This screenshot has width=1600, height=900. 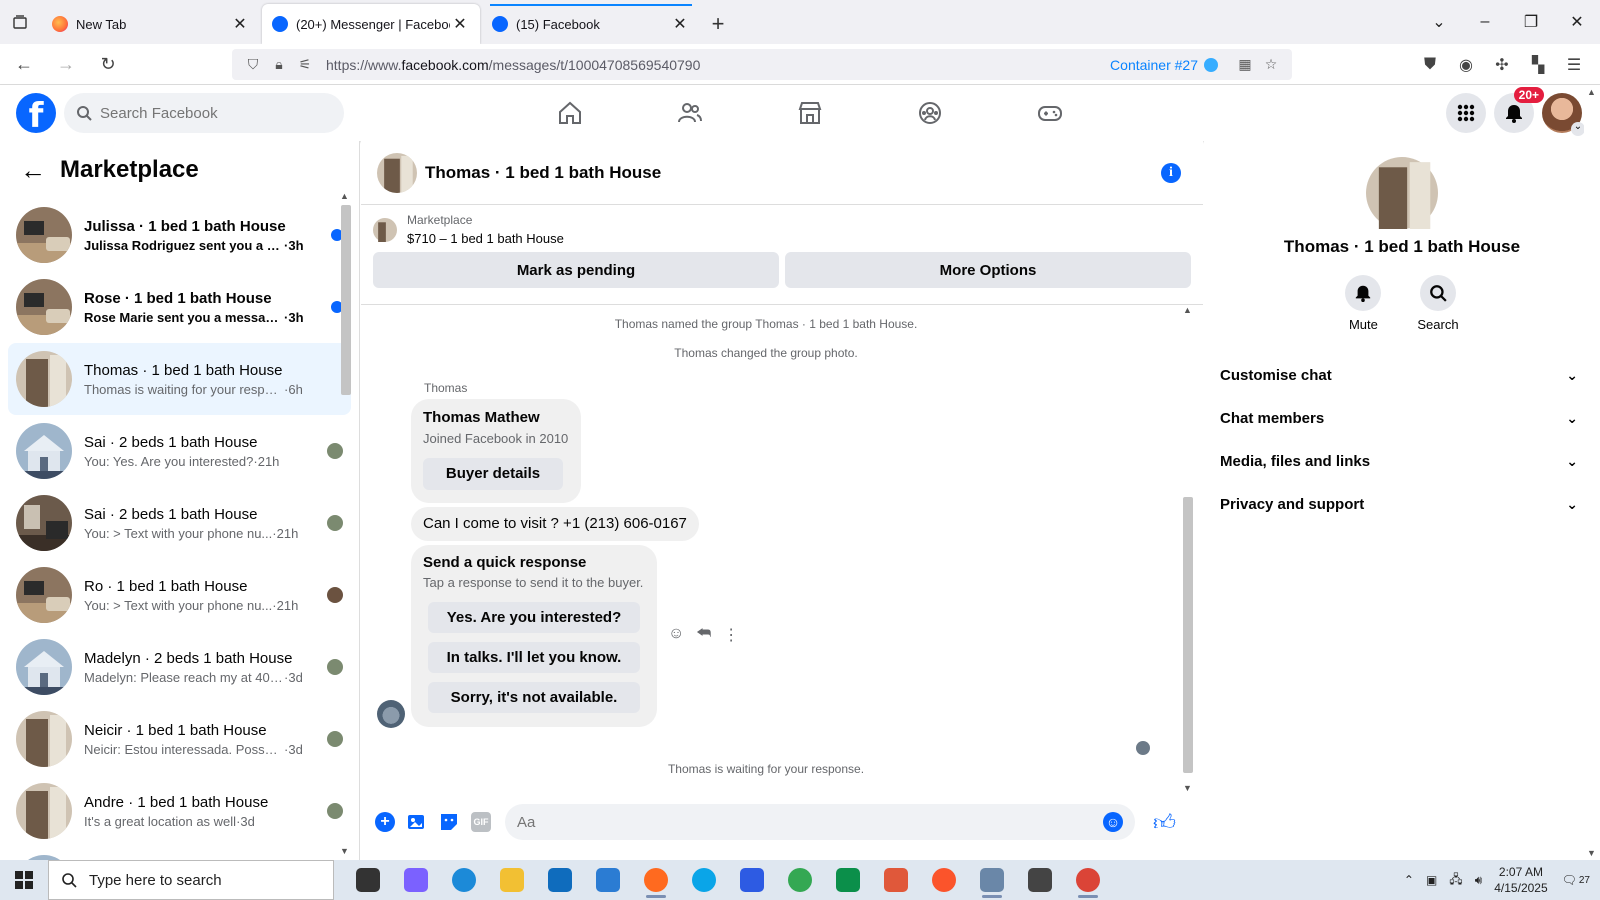 I want to click on browser-tab-facebook: (15) Facebook ✕, so click(x=591, y=24).